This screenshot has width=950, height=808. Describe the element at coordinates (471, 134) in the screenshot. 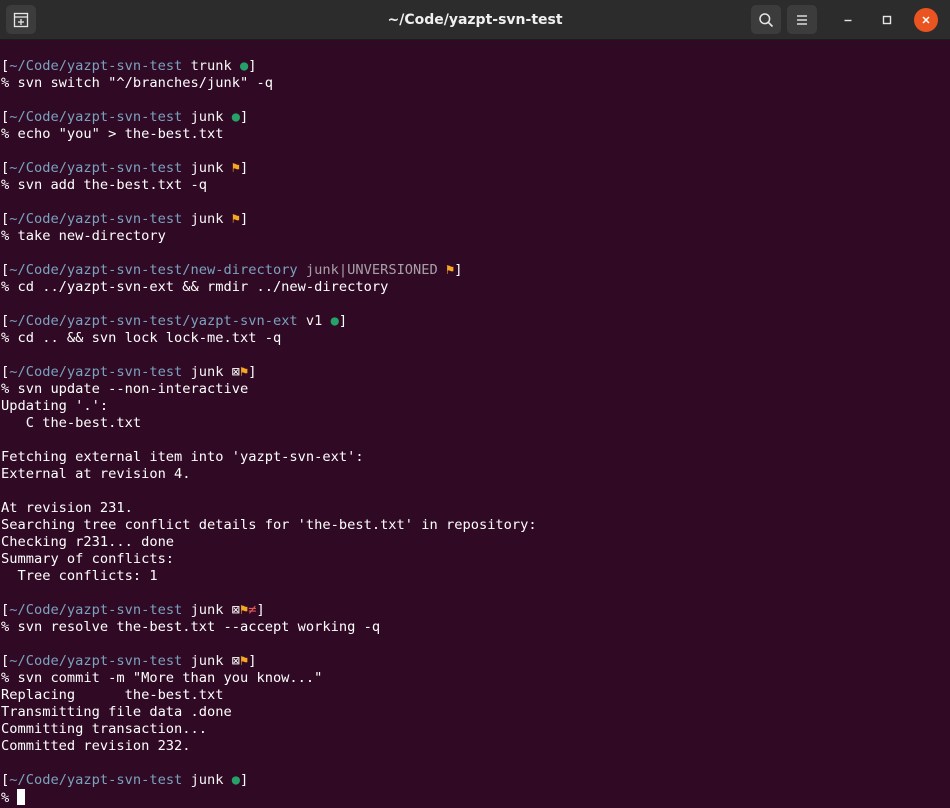

I see `command-line: % echo "you" > the-best.txt` at that location.